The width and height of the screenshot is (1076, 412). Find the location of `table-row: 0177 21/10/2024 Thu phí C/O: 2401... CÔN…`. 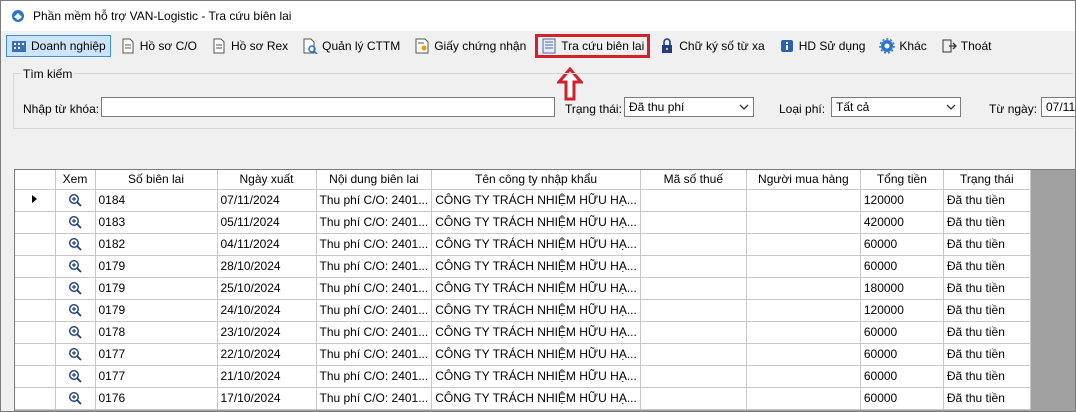

table-row: 0177 21/10/2024 Thu phí C/O: 2401... CÔN… is located at coordinates (523, 376).